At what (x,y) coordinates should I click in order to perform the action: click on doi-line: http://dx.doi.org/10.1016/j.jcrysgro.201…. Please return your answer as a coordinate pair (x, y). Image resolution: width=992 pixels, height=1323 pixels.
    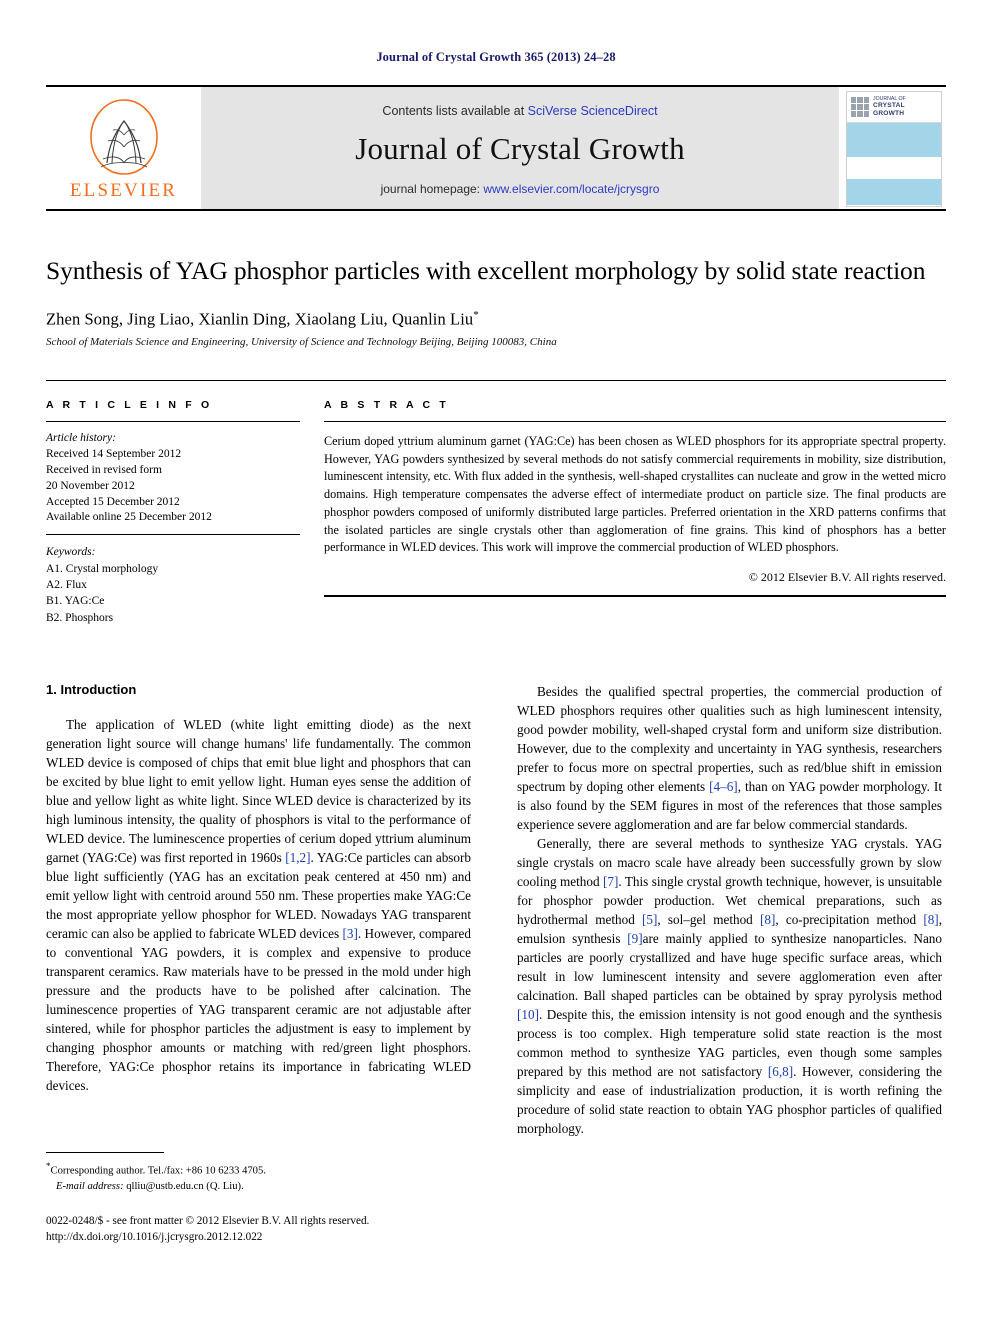
    Looking at the image, I should click on (281, 1237).